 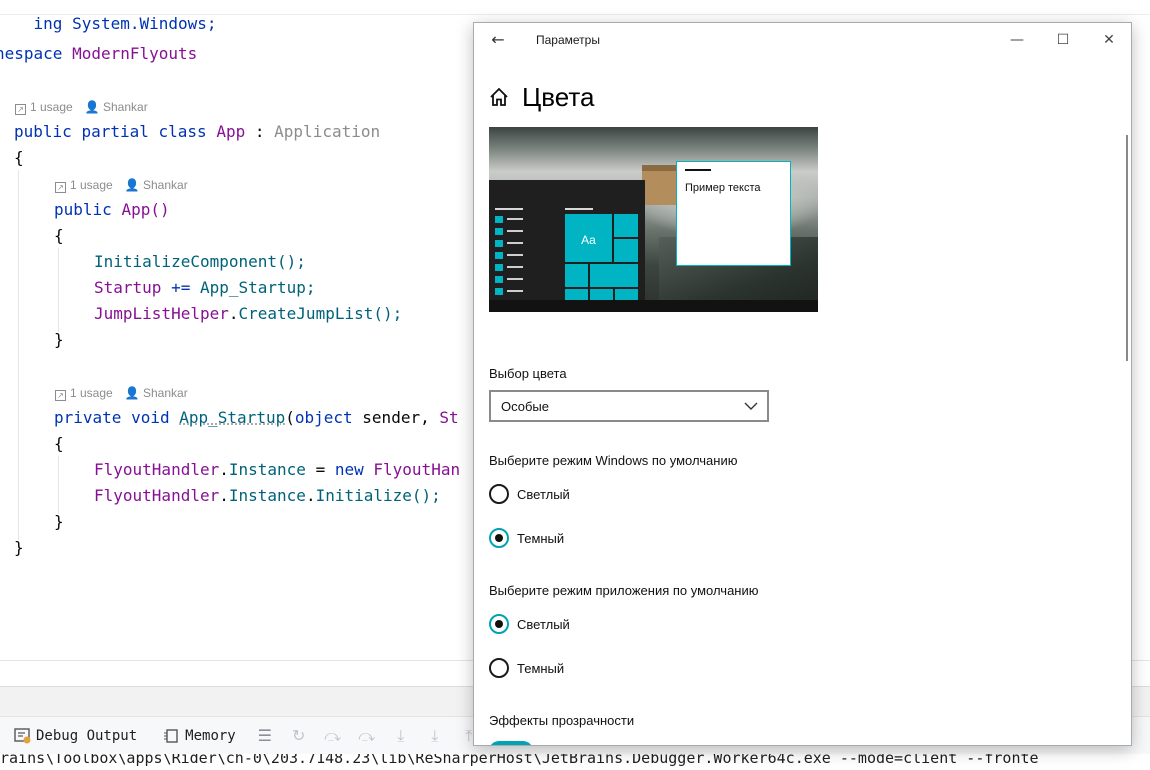 What do you see at coordinates (165, 185) in the screenshot?
I see `author-name: Shankar` at bounding box center [165, 185].